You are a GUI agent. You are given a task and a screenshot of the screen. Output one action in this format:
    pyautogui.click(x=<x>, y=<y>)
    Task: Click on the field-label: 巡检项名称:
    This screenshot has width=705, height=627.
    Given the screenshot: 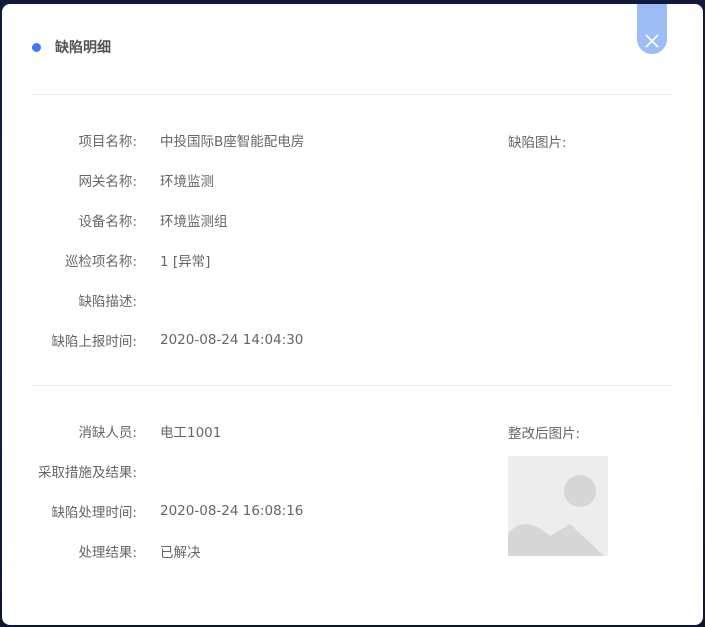 What is the action you would take?
    pyautogui.click(x=100, y=262)
    